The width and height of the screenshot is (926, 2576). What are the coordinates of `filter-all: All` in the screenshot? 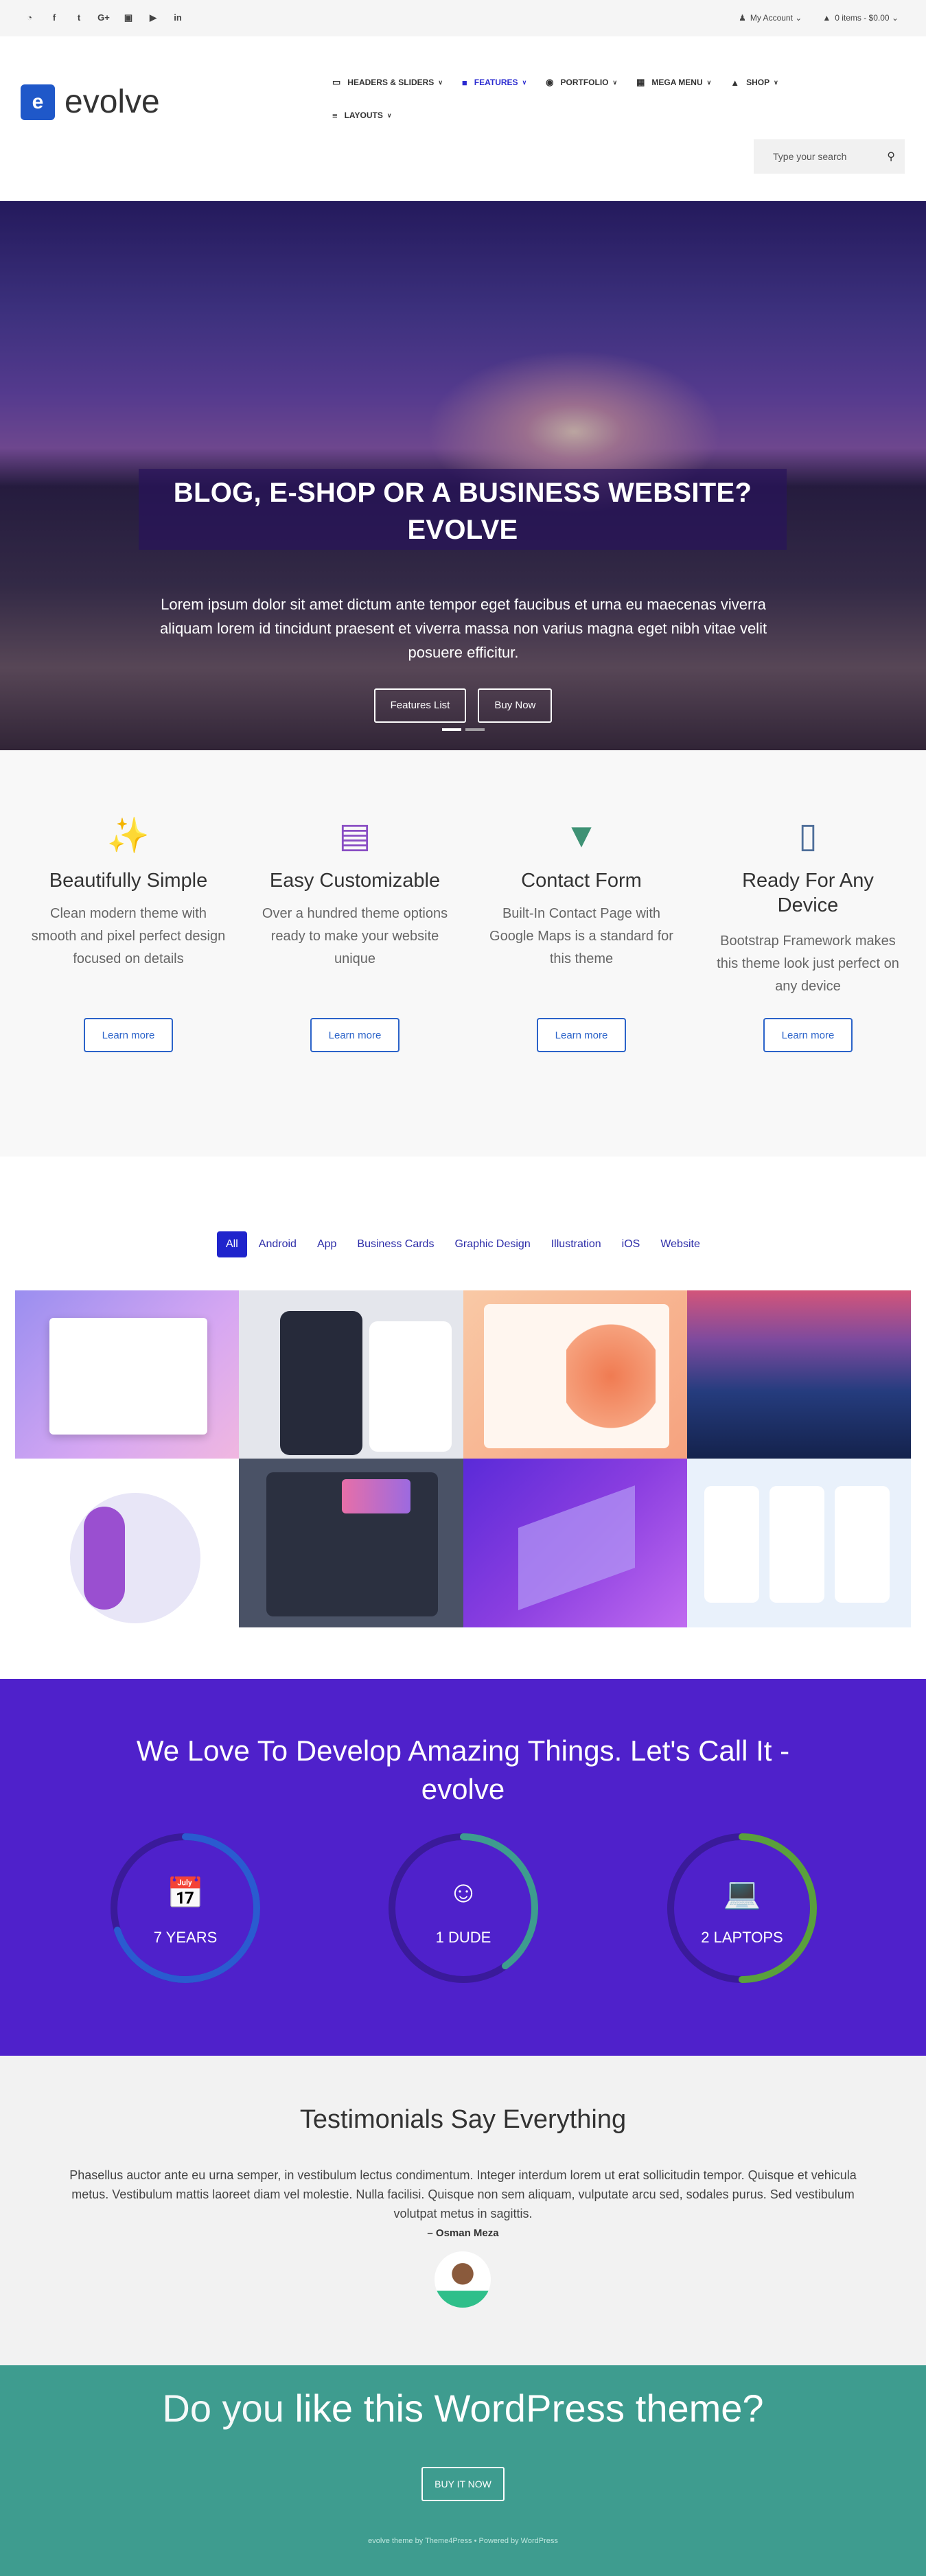 It's located at (232, 1244).